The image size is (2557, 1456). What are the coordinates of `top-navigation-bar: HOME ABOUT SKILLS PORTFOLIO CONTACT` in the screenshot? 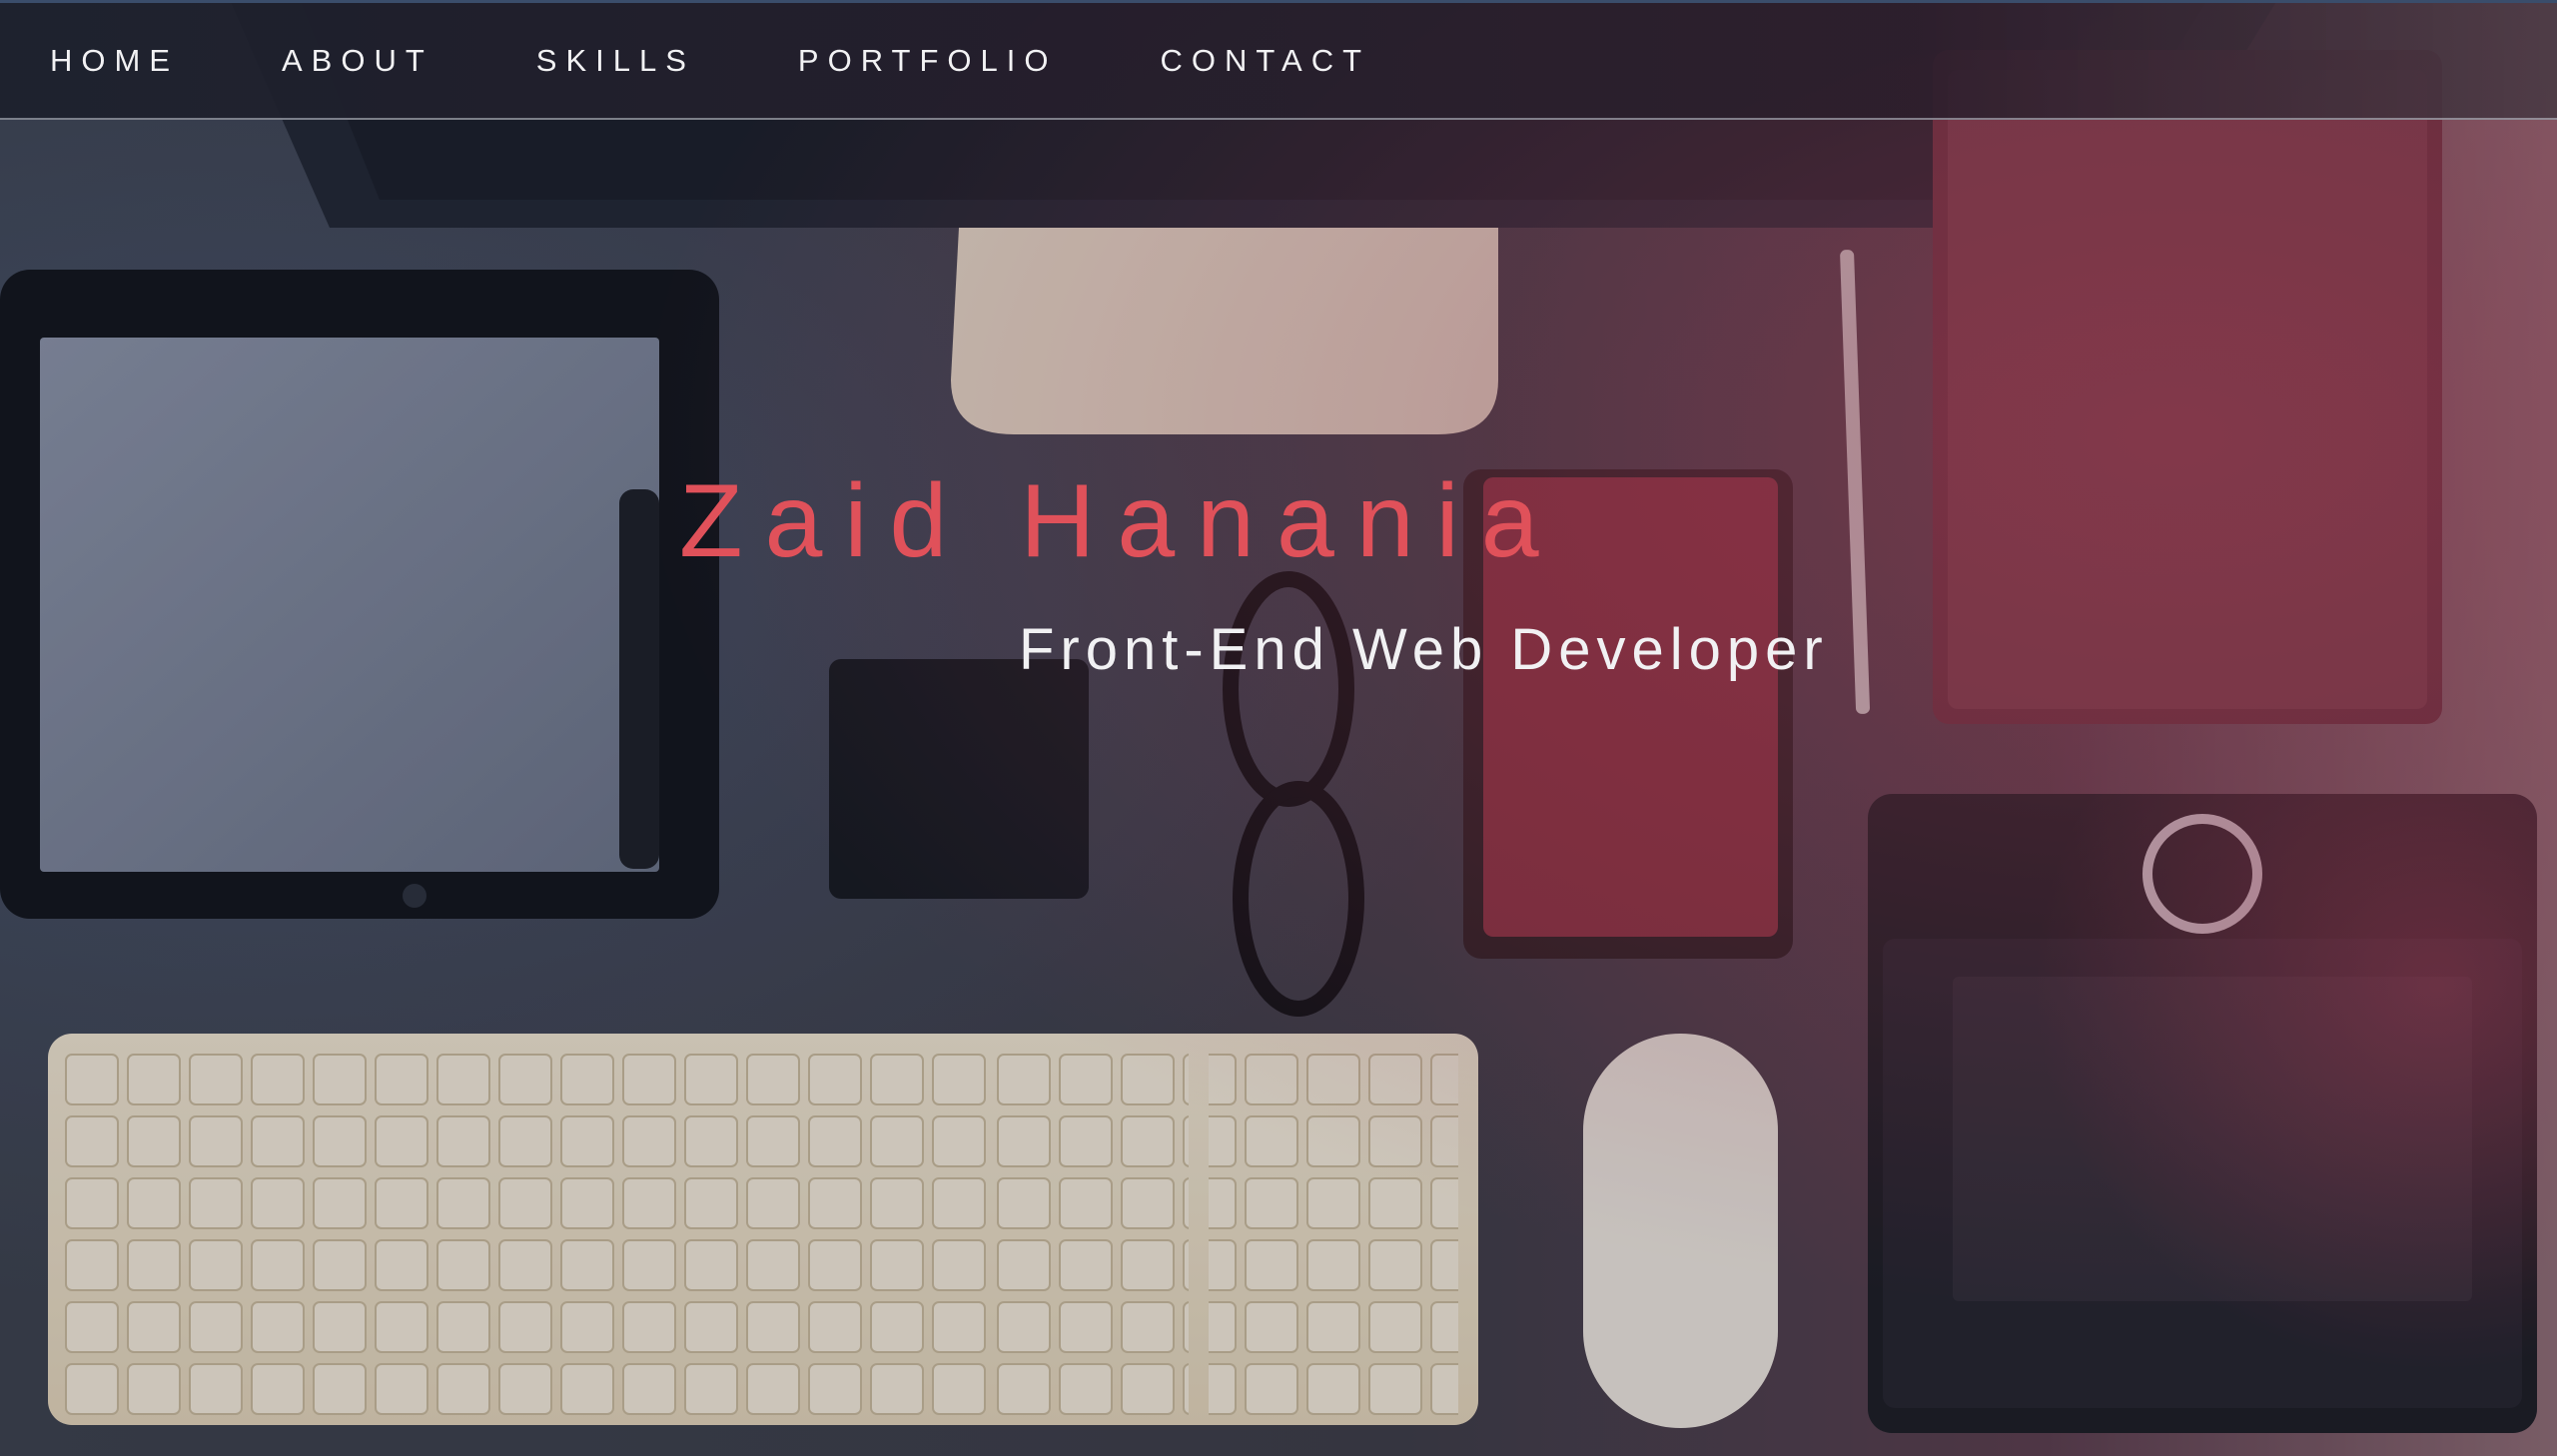 It's located at (1278, 60).